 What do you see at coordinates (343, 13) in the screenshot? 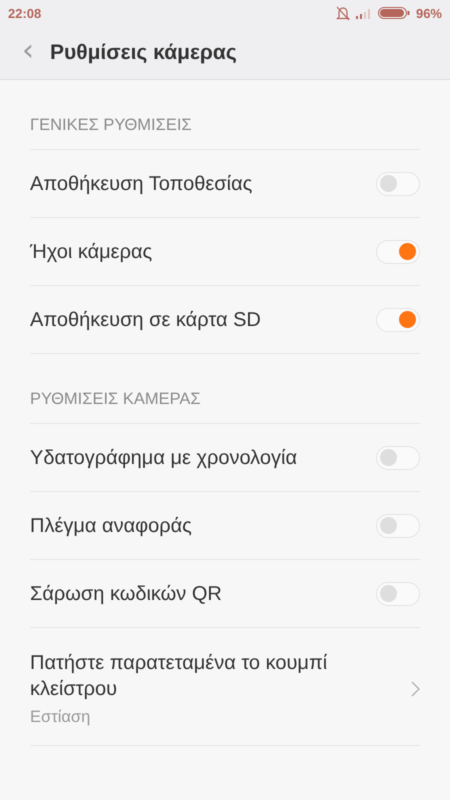
I see `bell-off-icon` at bounding box center [343, 13].